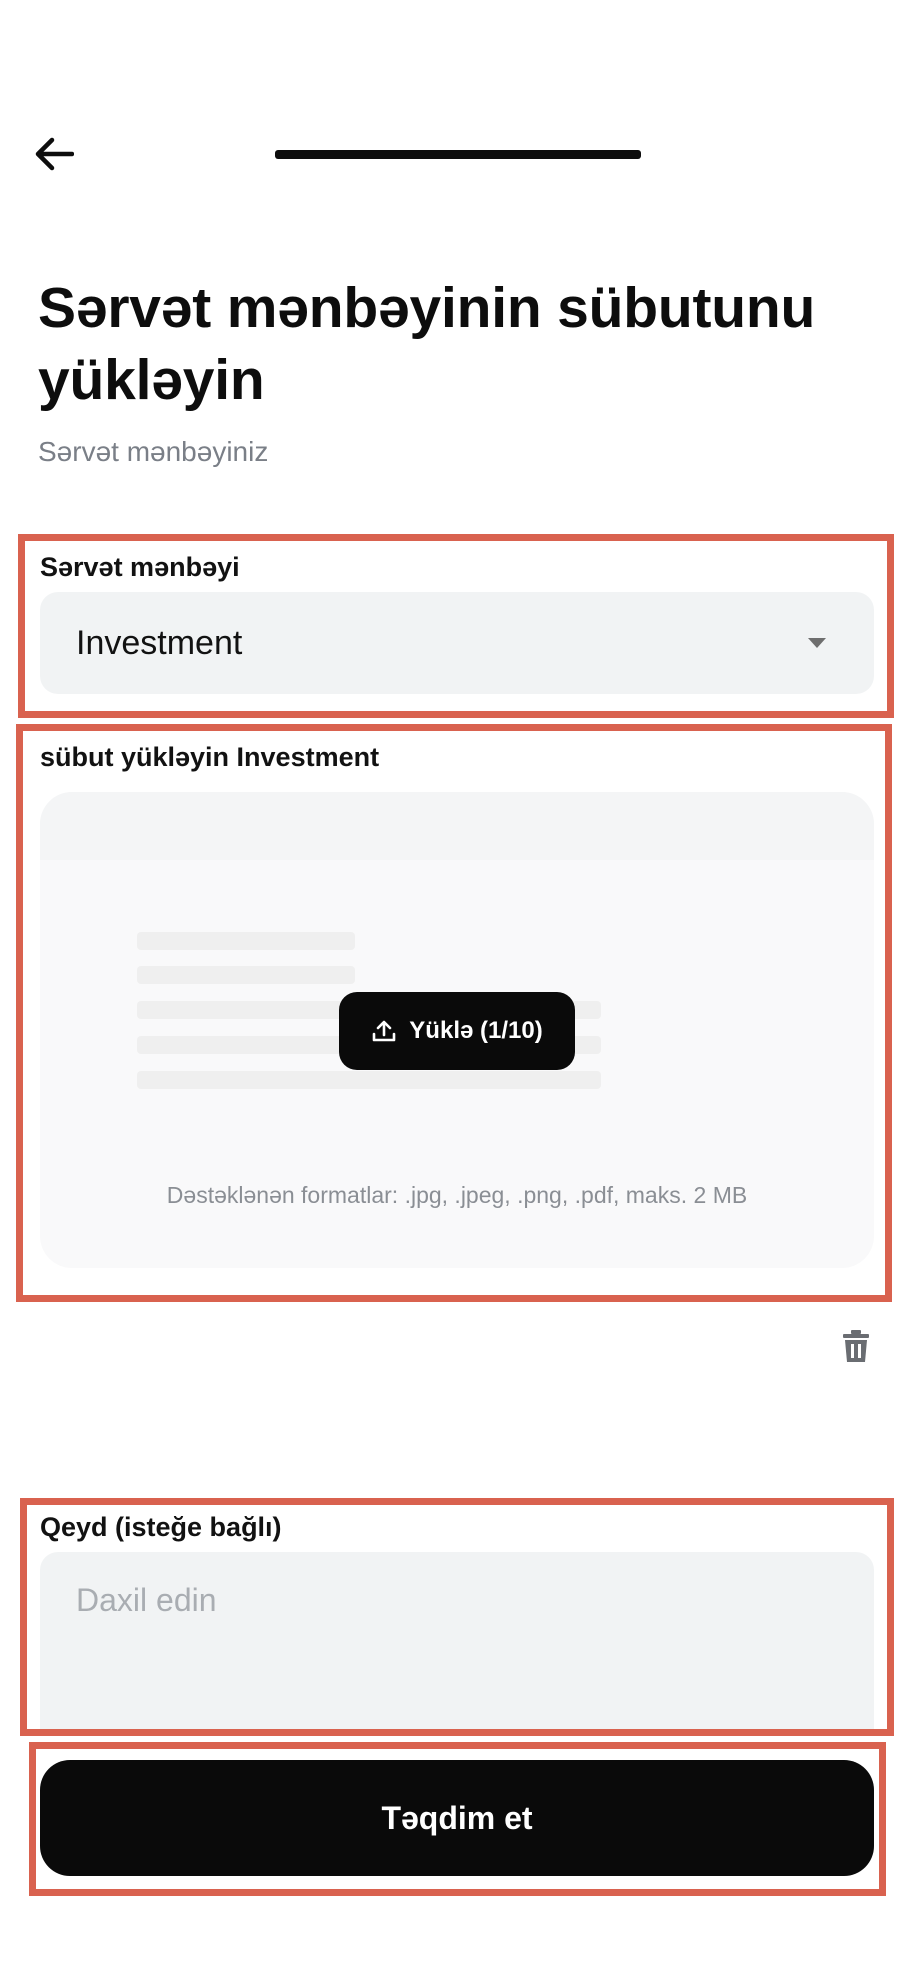 This screenshot has width=914, height=1978. I want to click on upload-proof-label: sübut yükləyin Investment, so click(210, 757).